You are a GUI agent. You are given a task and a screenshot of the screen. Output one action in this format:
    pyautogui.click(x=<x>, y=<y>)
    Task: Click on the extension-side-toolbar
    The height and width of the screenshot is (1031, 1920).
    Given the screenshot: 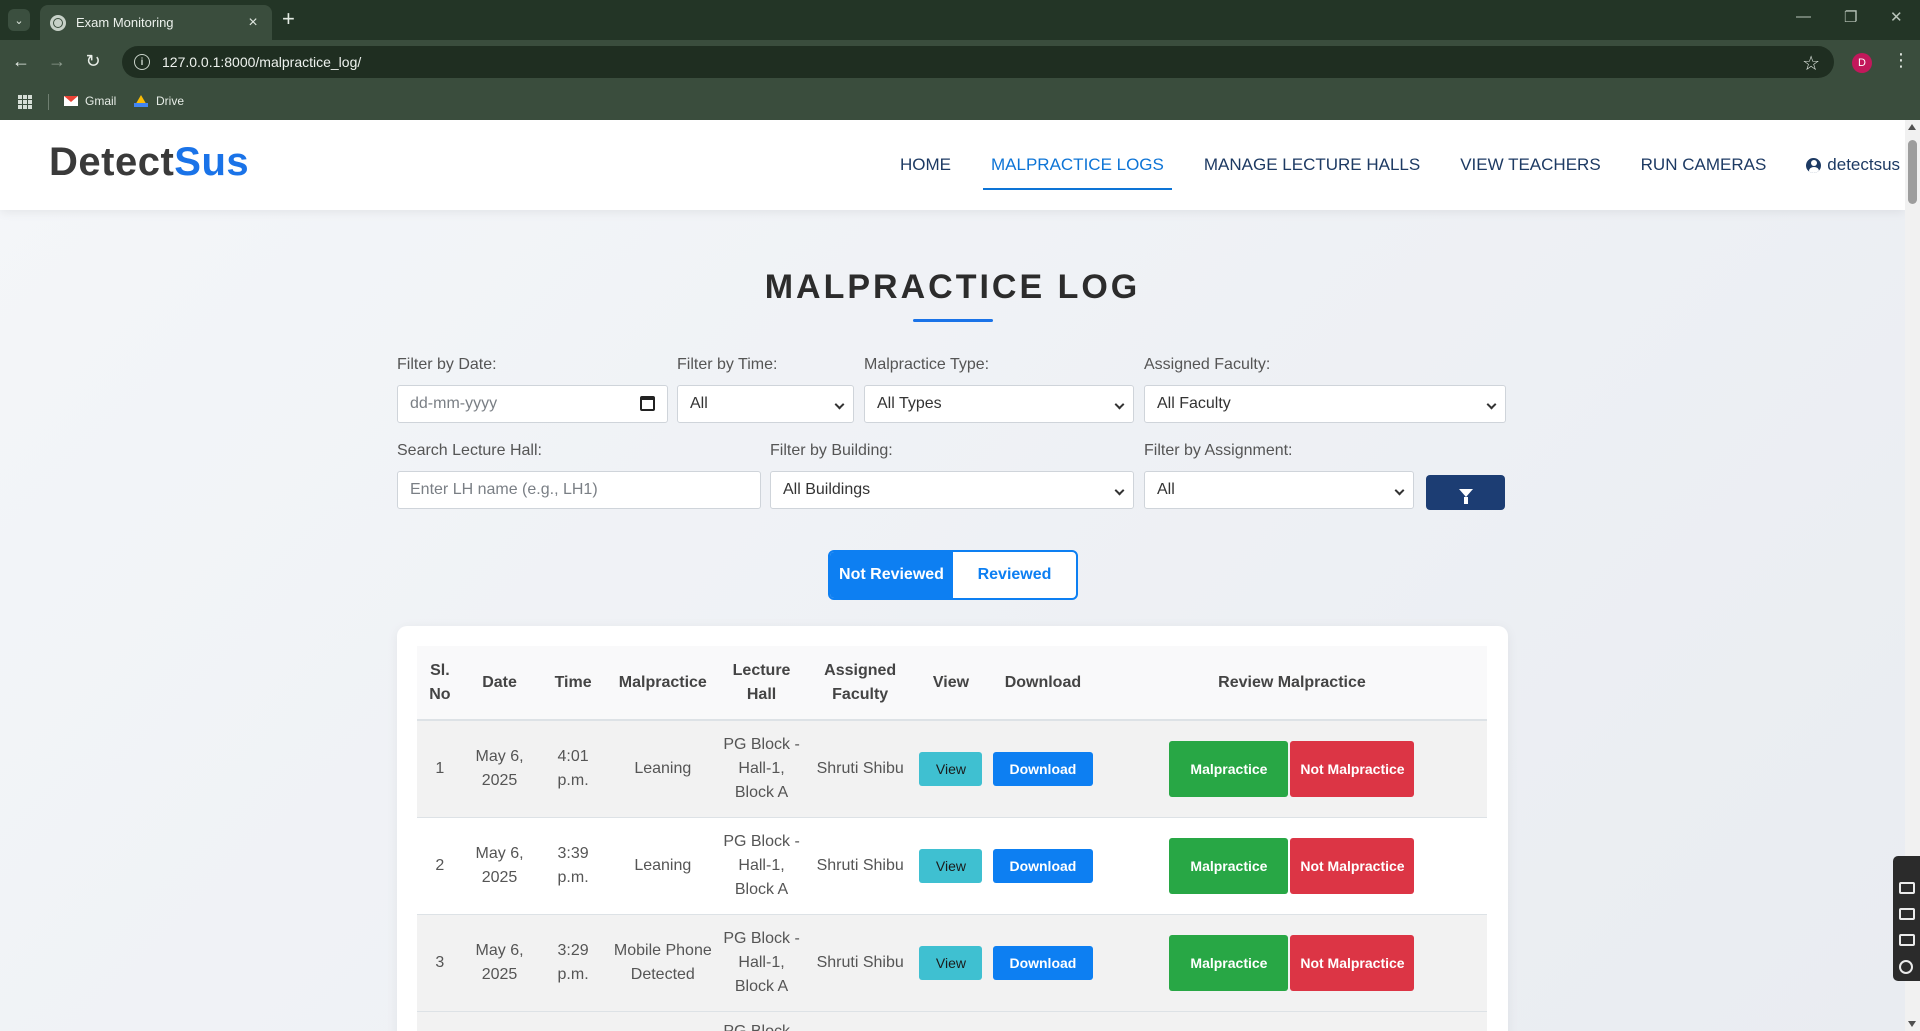 What is the action you would take?
    pyautogui.click(x=1906, y=918)
    